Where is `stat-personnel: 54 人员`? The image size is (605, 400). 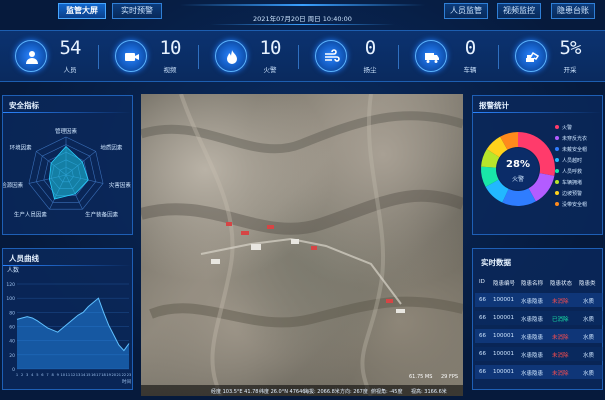
stat-personnel: 54 人员 is located at coordinates (55, 57).